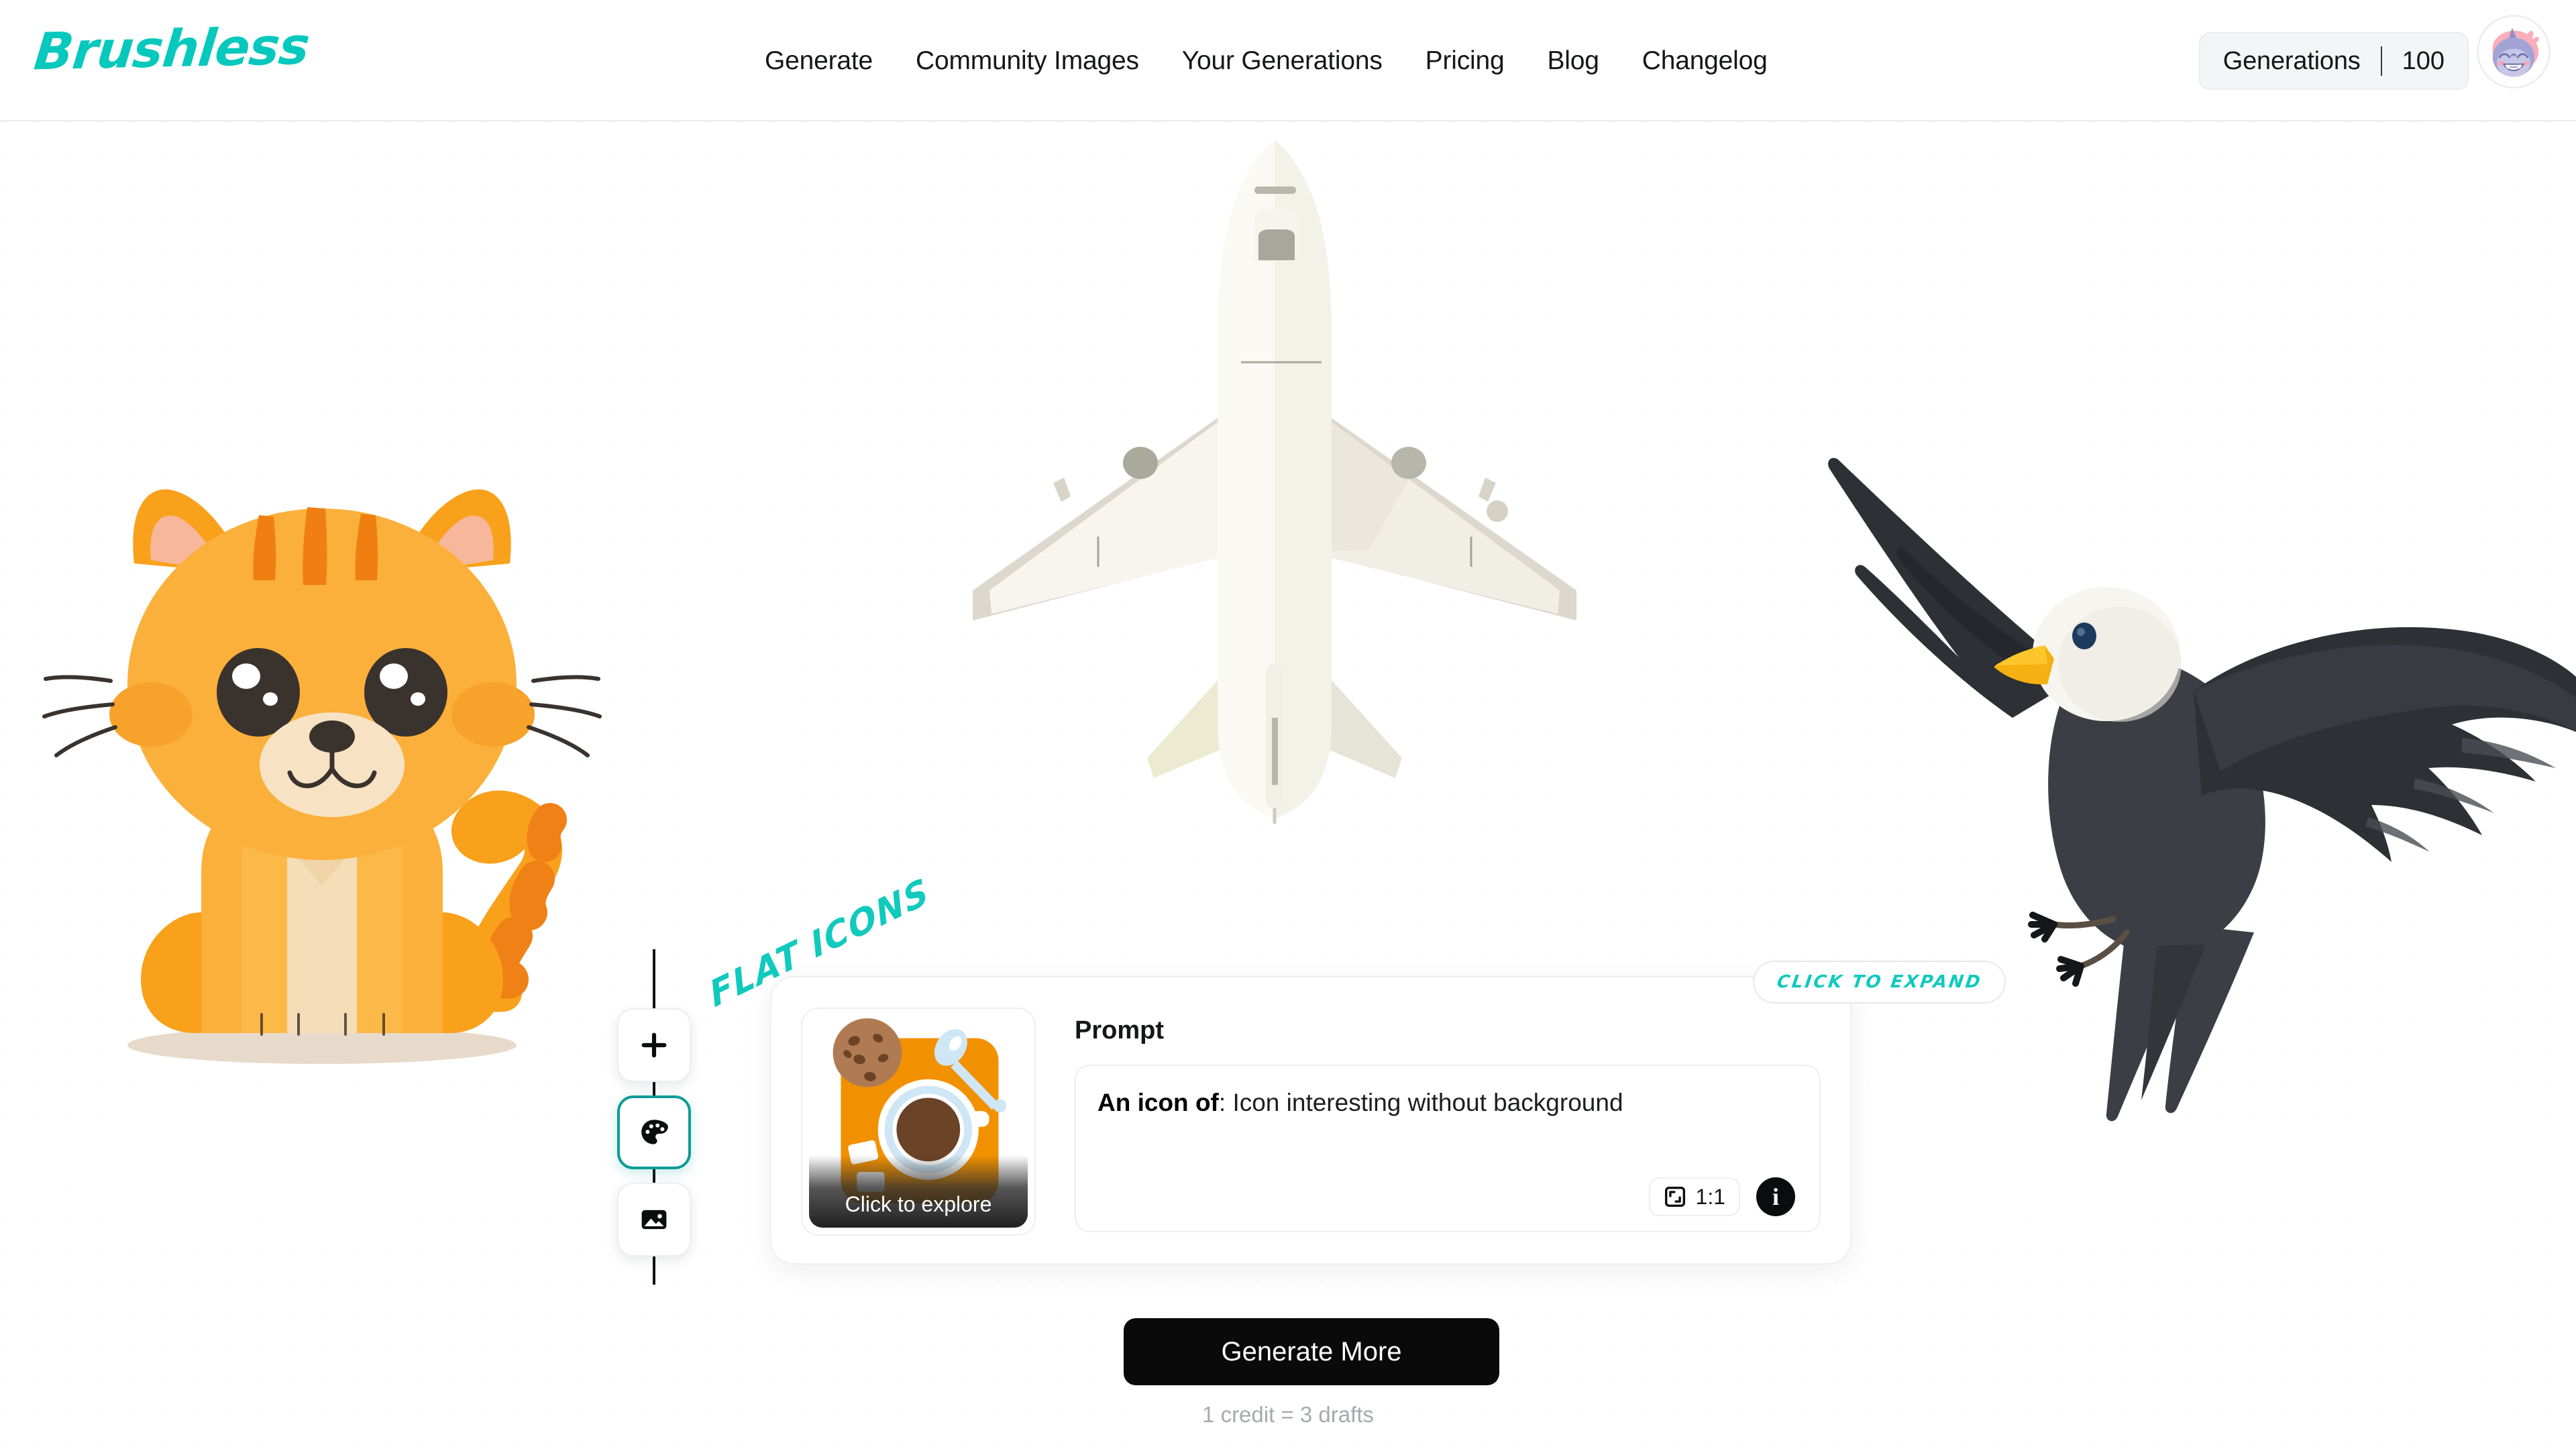 The image size is (2576, 1449). What do you see at coordinates (342, 758) in the screenshot?
I see `generated-image-cat` at bounding box center [342, 758].